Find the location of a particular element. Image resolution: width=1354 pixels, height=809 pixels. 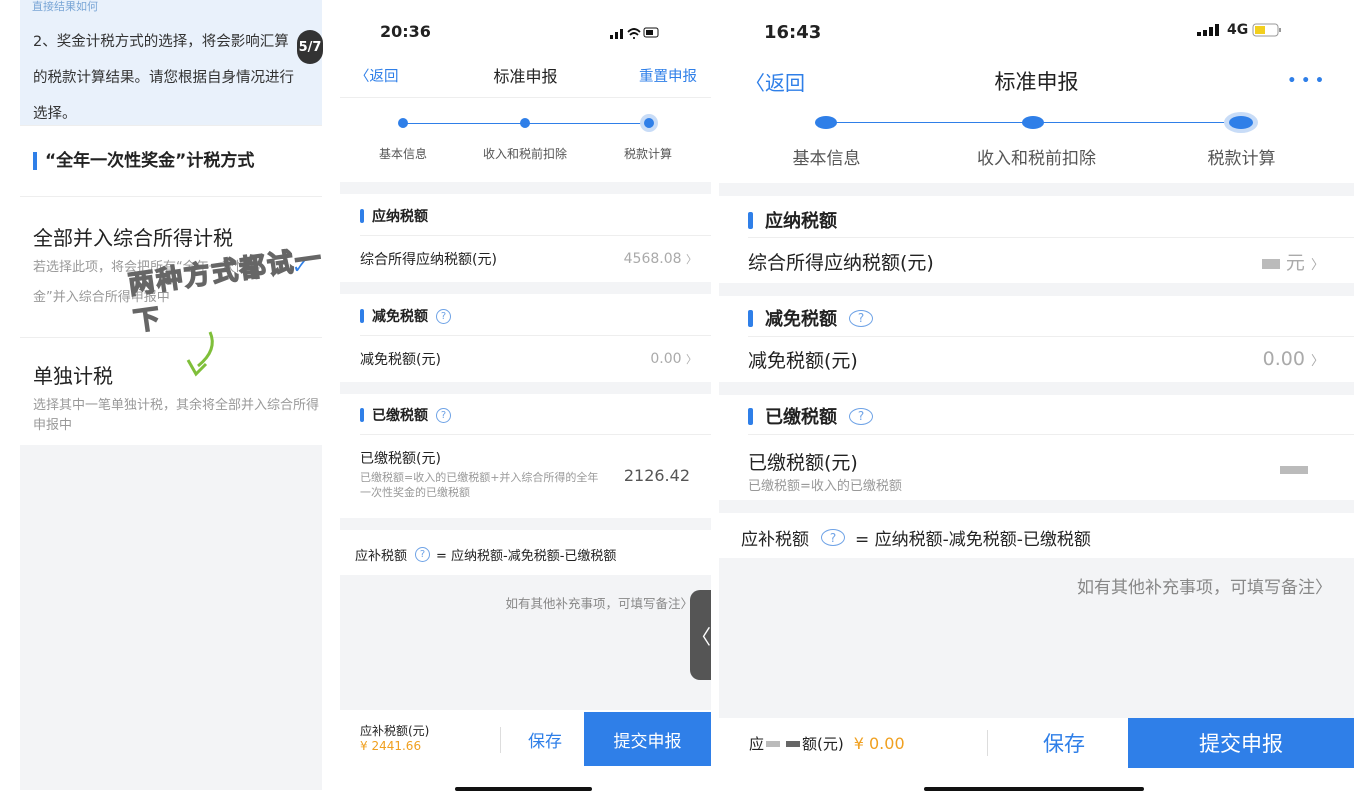

payable-row: 综合所得应纳税额(元) 元 〉 is located at coordinates (1036, 261).